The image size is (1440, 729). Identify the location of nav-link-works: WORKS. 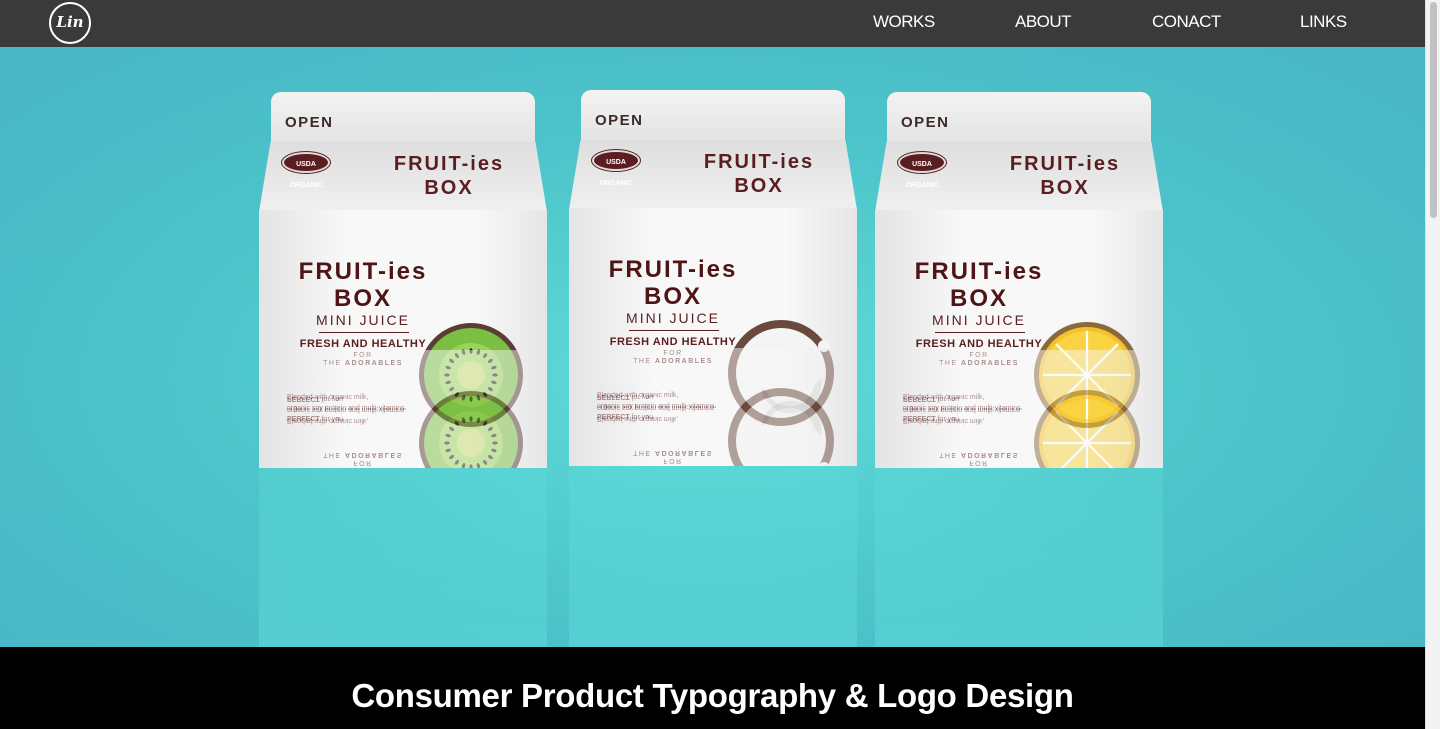
(904, 22).